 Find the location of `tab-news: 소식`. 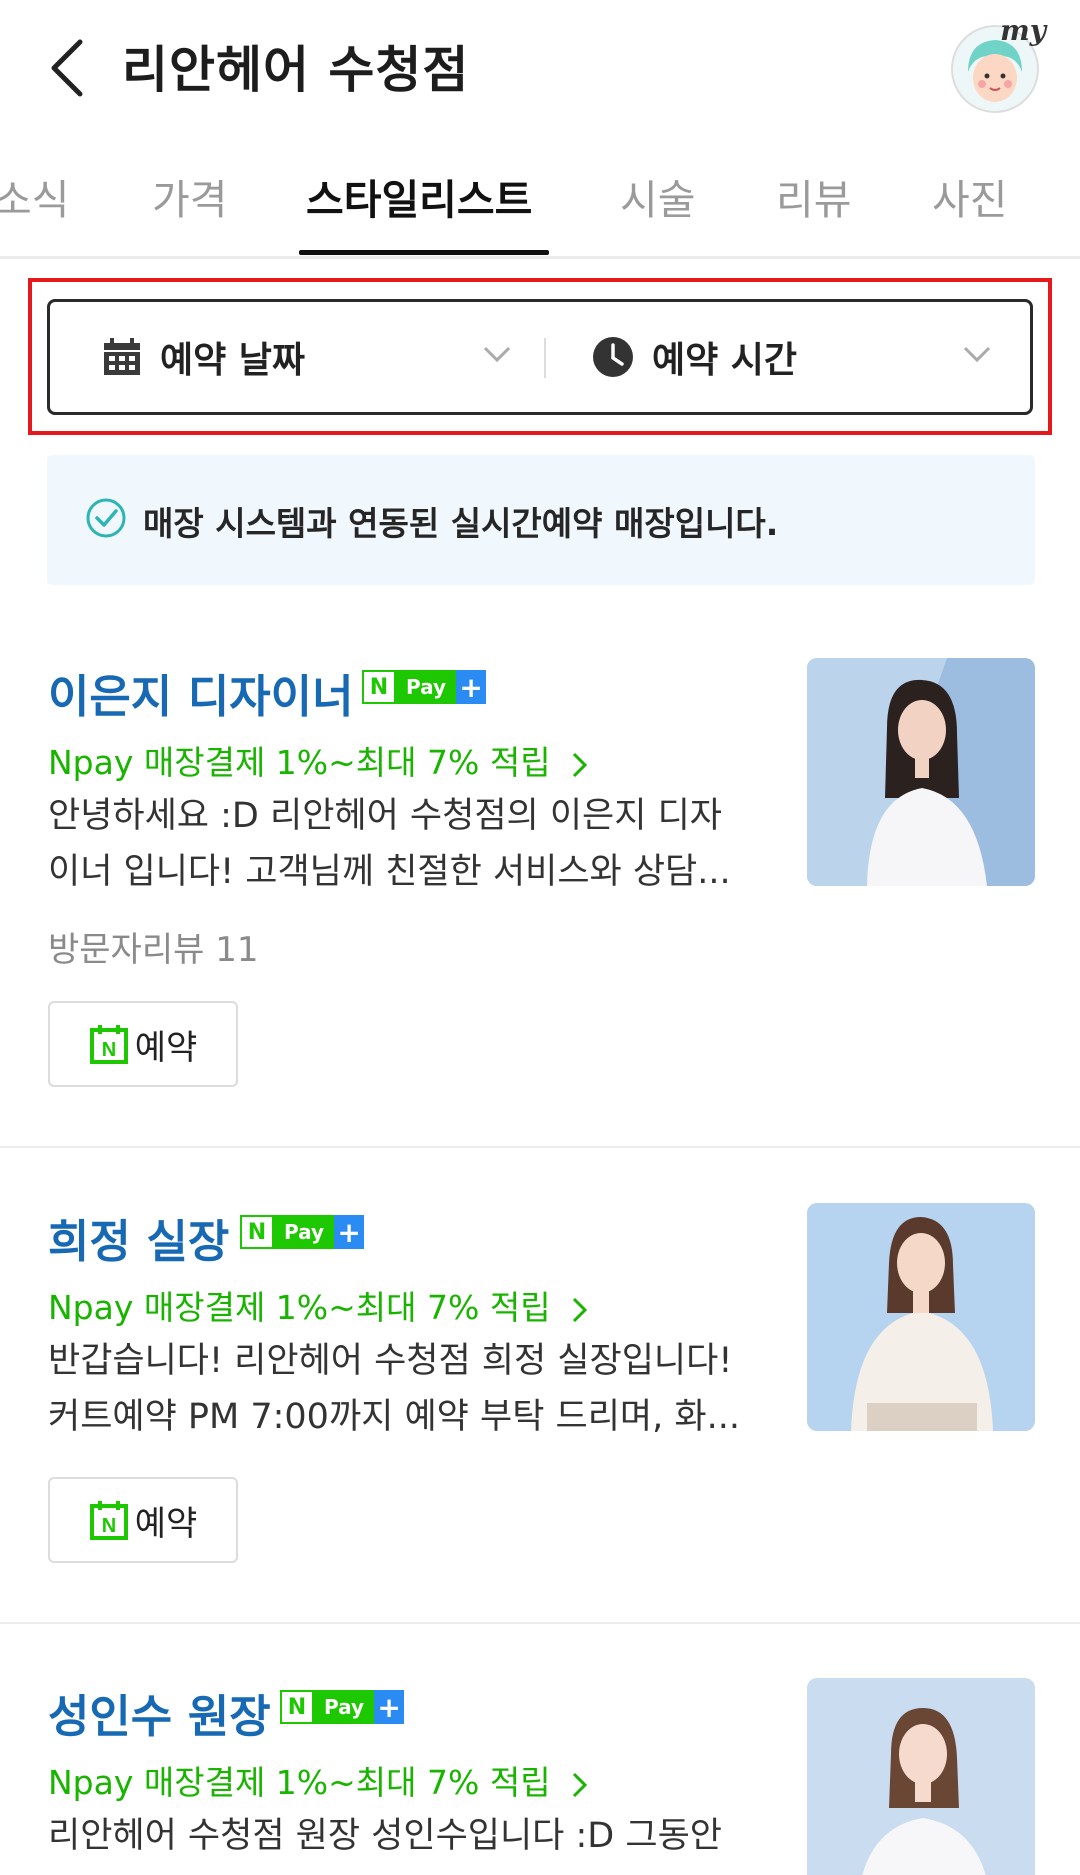

tab-news: 소식 is located at coordinates (34, 196).